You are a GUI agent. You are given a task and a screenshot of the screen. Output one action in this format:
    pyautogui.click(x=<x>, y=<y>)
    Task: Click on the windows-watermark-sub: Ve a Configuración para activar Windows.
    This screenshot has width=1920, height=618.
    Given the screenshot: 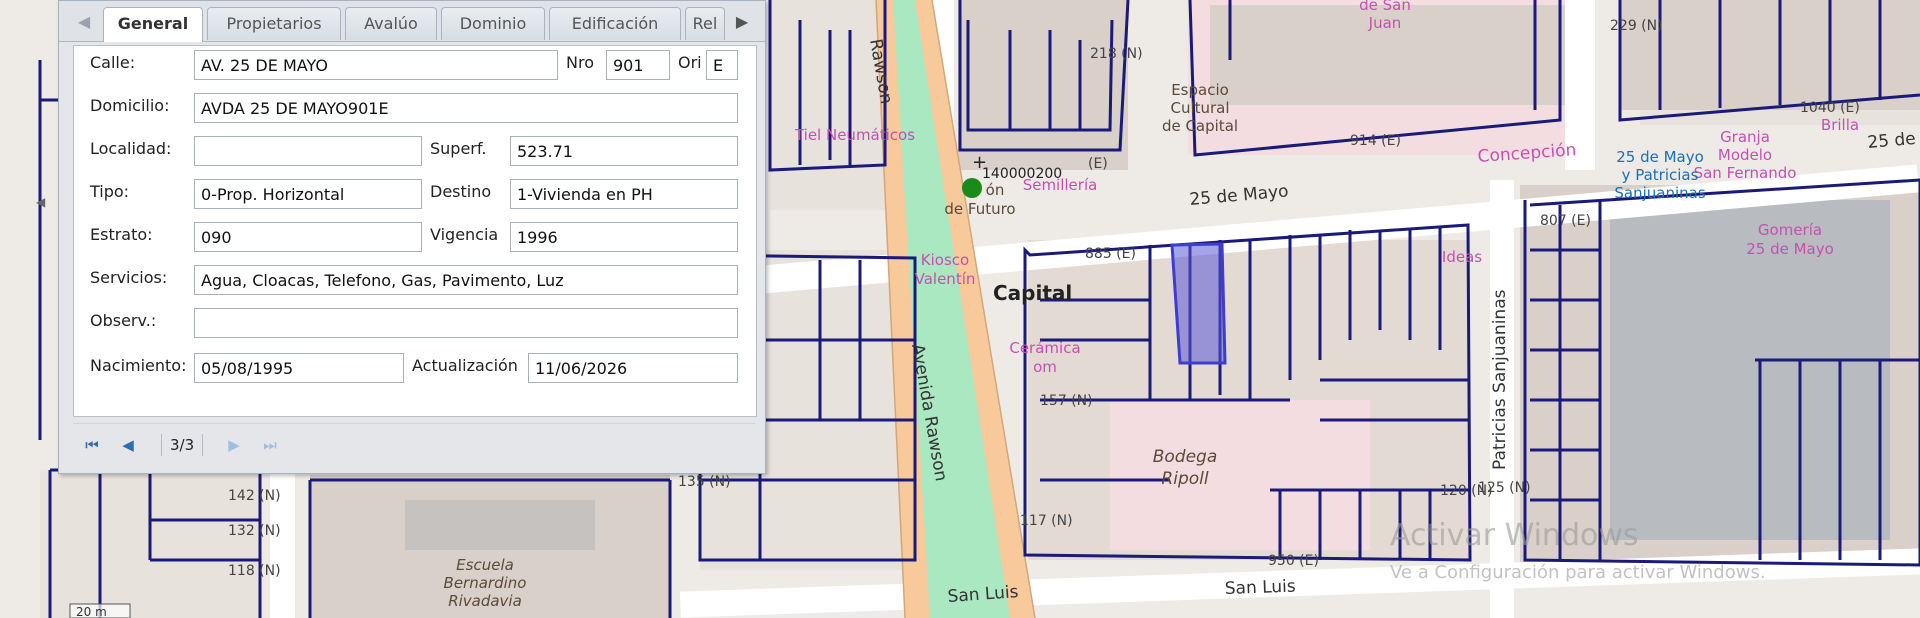 What is the action you would take?
    pyautogui.click(x=1578, y=572)
    